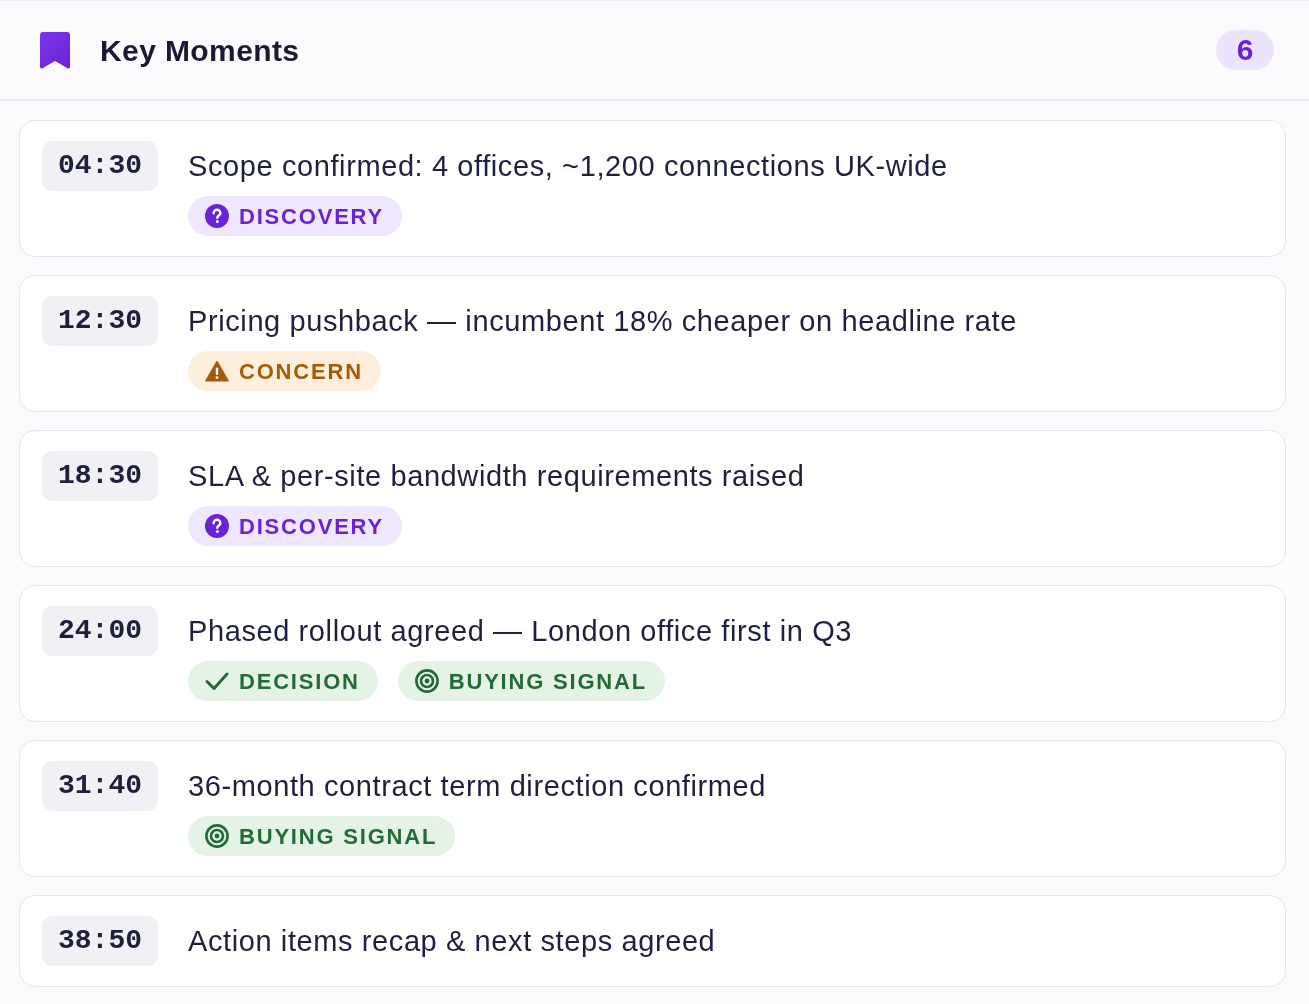 The height and width of the screenshot is (1004, 1309). What do you see at coordinates (100, 786) in the screenshot?
I see `timestamp-button: 31:40` at bounding box center [100, 786].